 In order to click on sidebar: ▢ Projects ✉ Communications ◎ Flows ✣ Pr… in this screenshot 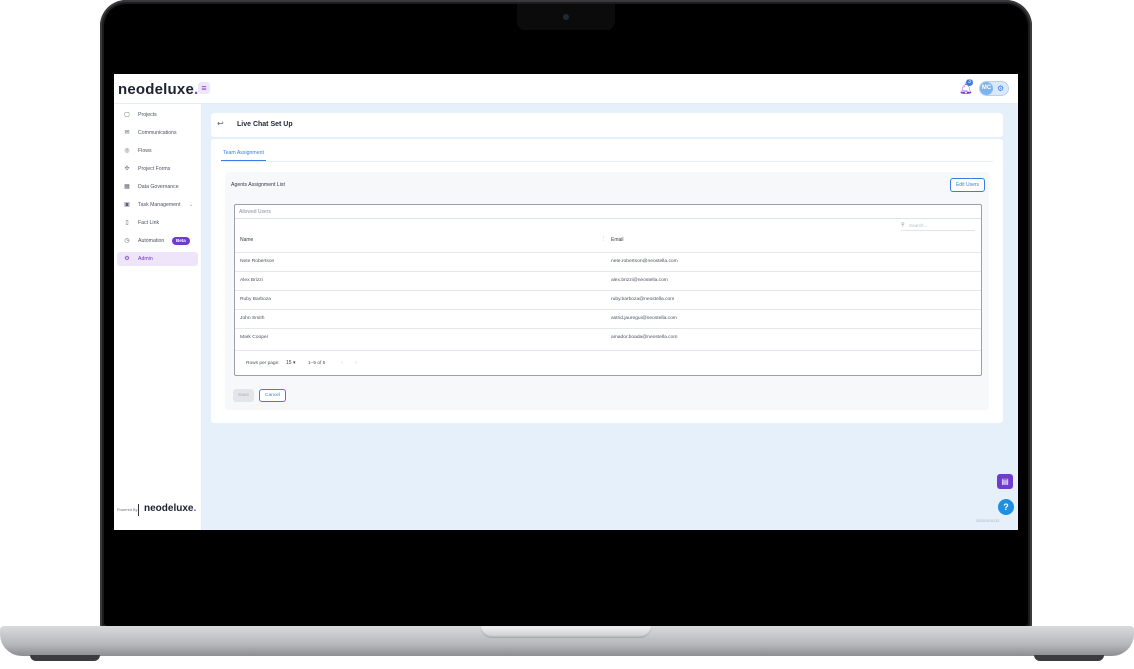, I will do `click(158, 317)`.